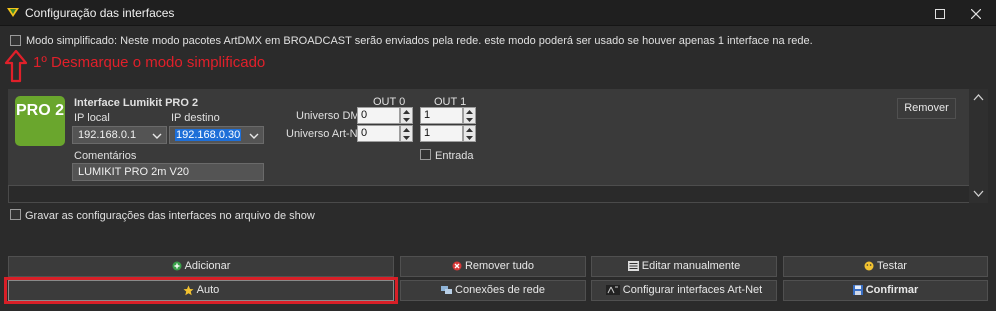 This screenshot has width=996, height=311. I want to click on dmx-out0-spin-buttons, so click(406, 115).